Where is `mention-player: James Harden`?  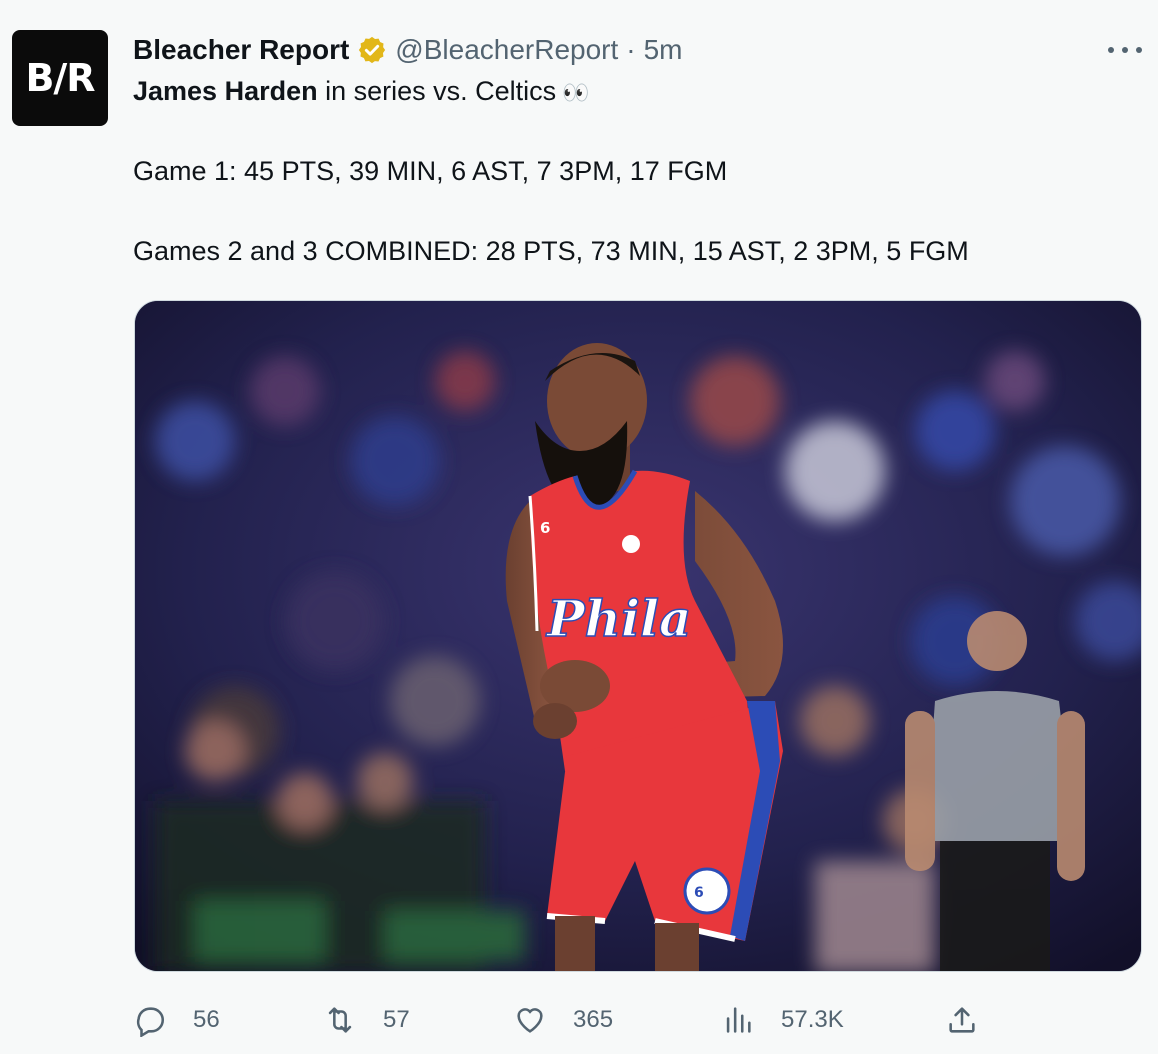 mention-player: James Harden is located at coordinates (225, 91).